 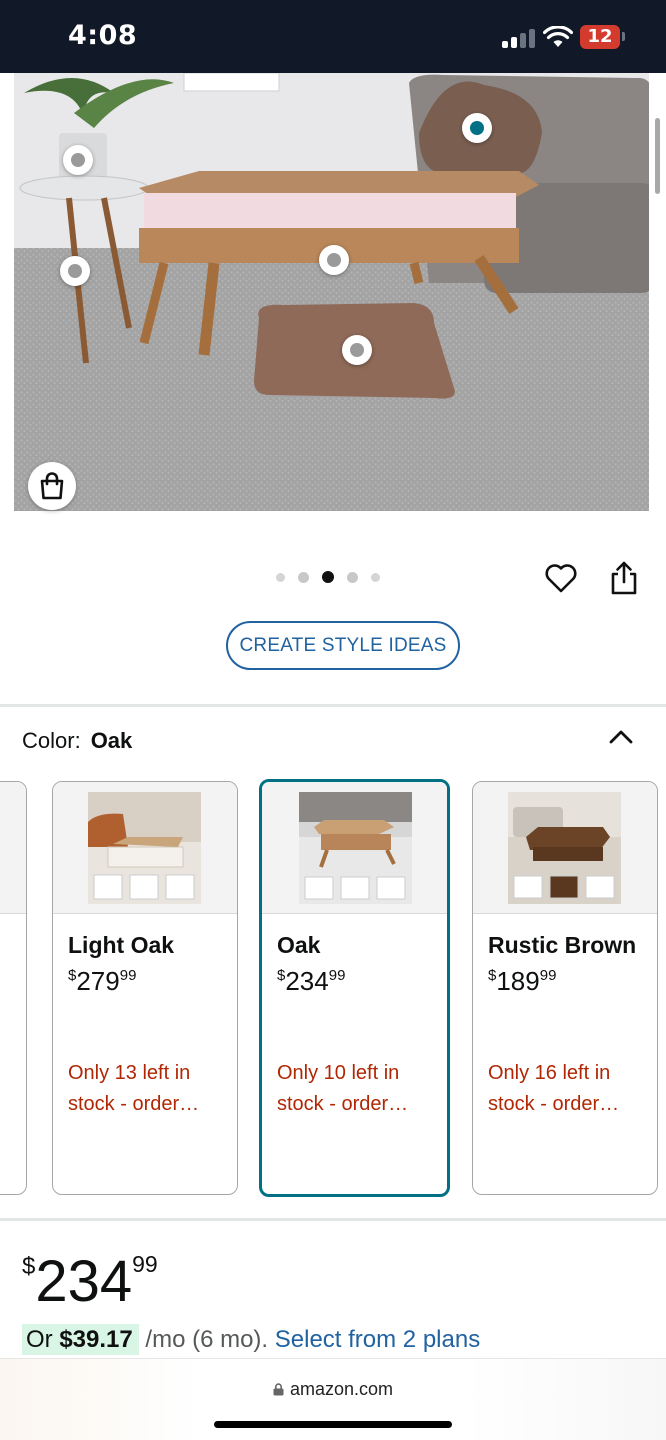 What do you see at coordinates (477, 128) in the screenshot?
I see `hotspot-pillow` at bounding box center [477, 128].